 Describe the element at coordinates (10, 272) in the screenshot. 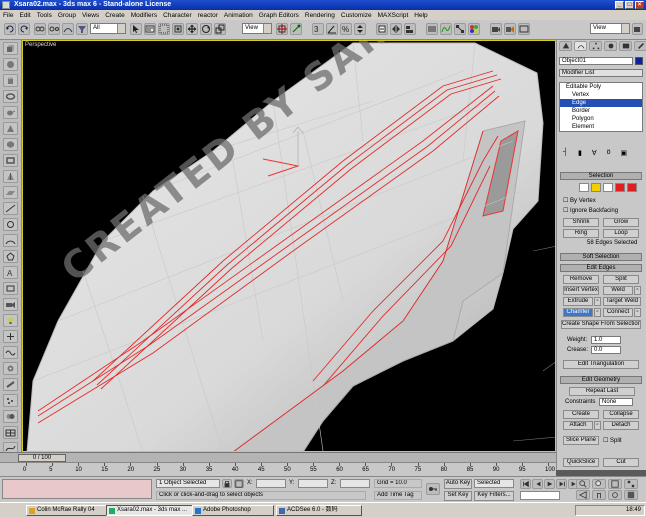

I see `text-tool-icon: A` at that location.